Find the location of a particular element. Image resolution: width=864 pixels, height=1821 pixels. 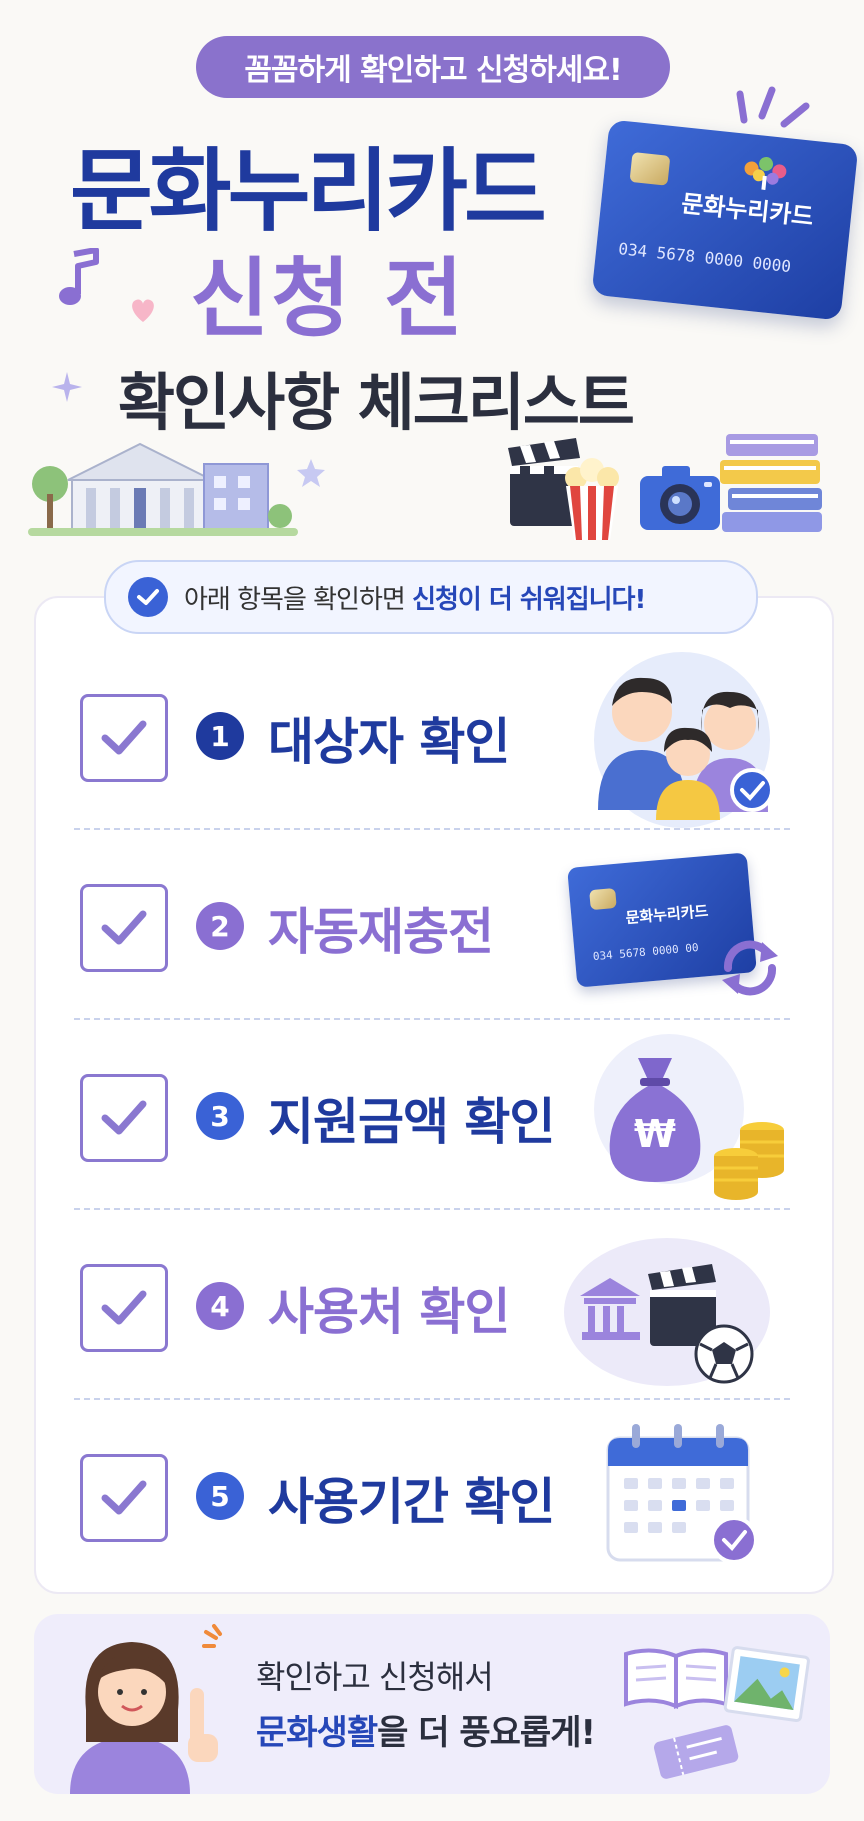

item-number: 5 is located at coordinates (220, 1496).